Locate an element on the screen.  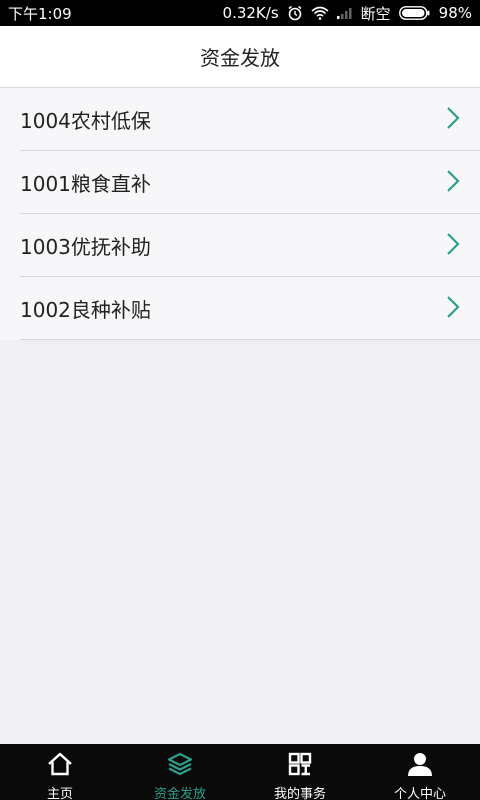
nav-home-label: 主页 is located at coordinates (59, 793).